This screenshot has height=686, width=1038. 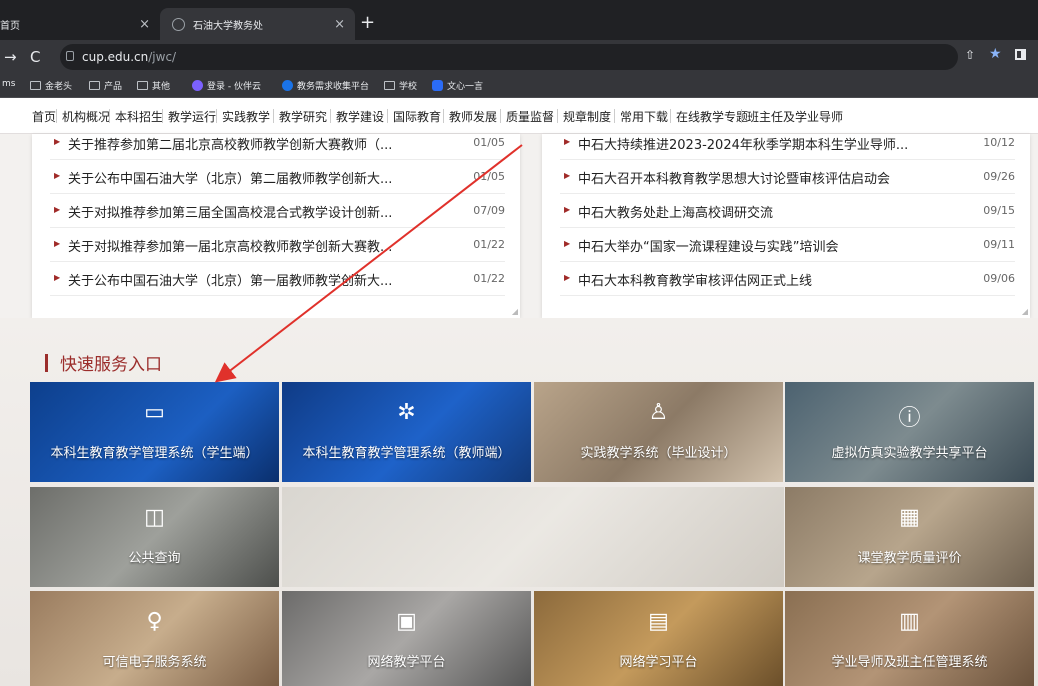 What do you see at coordinates (658, 638) in the screenshot?
I see `service-tile: ▤ 网络学习平台` at bounding box center [658, 638].